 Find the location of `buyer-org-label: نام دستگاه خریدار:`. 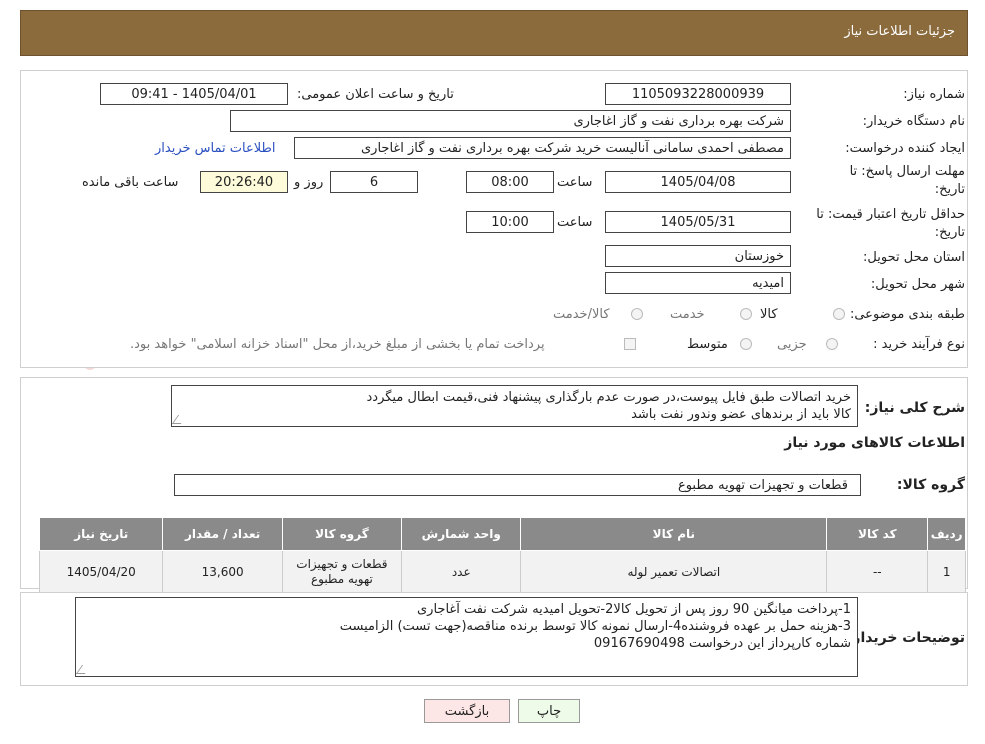

buyer-org-label: نام دستگاه خریدار: is located at coordinates (913, 121).